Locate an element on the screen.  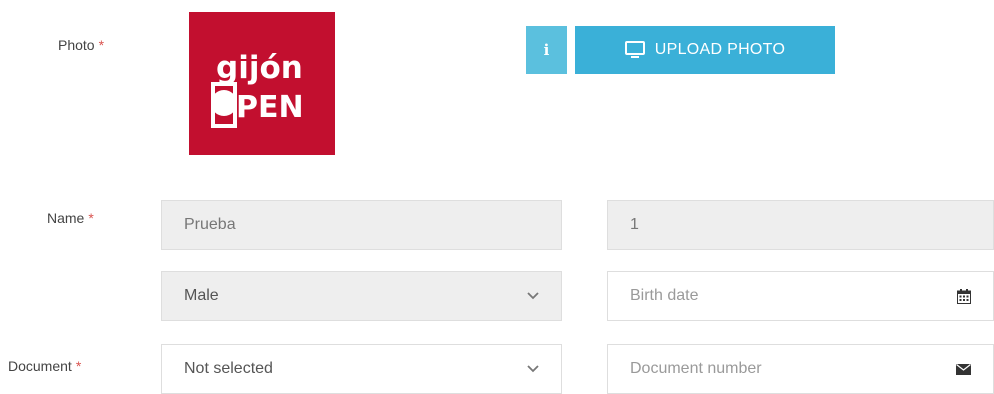
info-button: i is located at coordinates (546, 50).